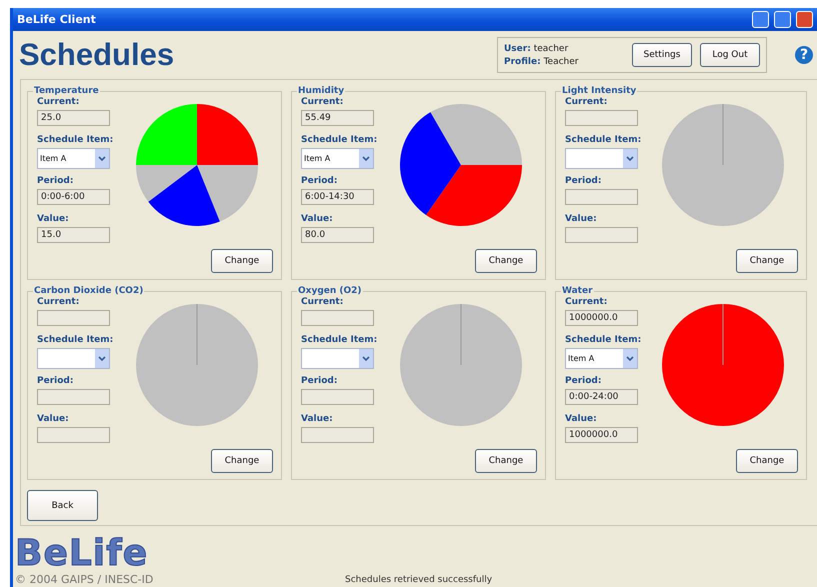 The image size is (817, 587). Describe the element at coordinates (73, 118) in the screenshot. I see `input-field: 25.0` at that location.